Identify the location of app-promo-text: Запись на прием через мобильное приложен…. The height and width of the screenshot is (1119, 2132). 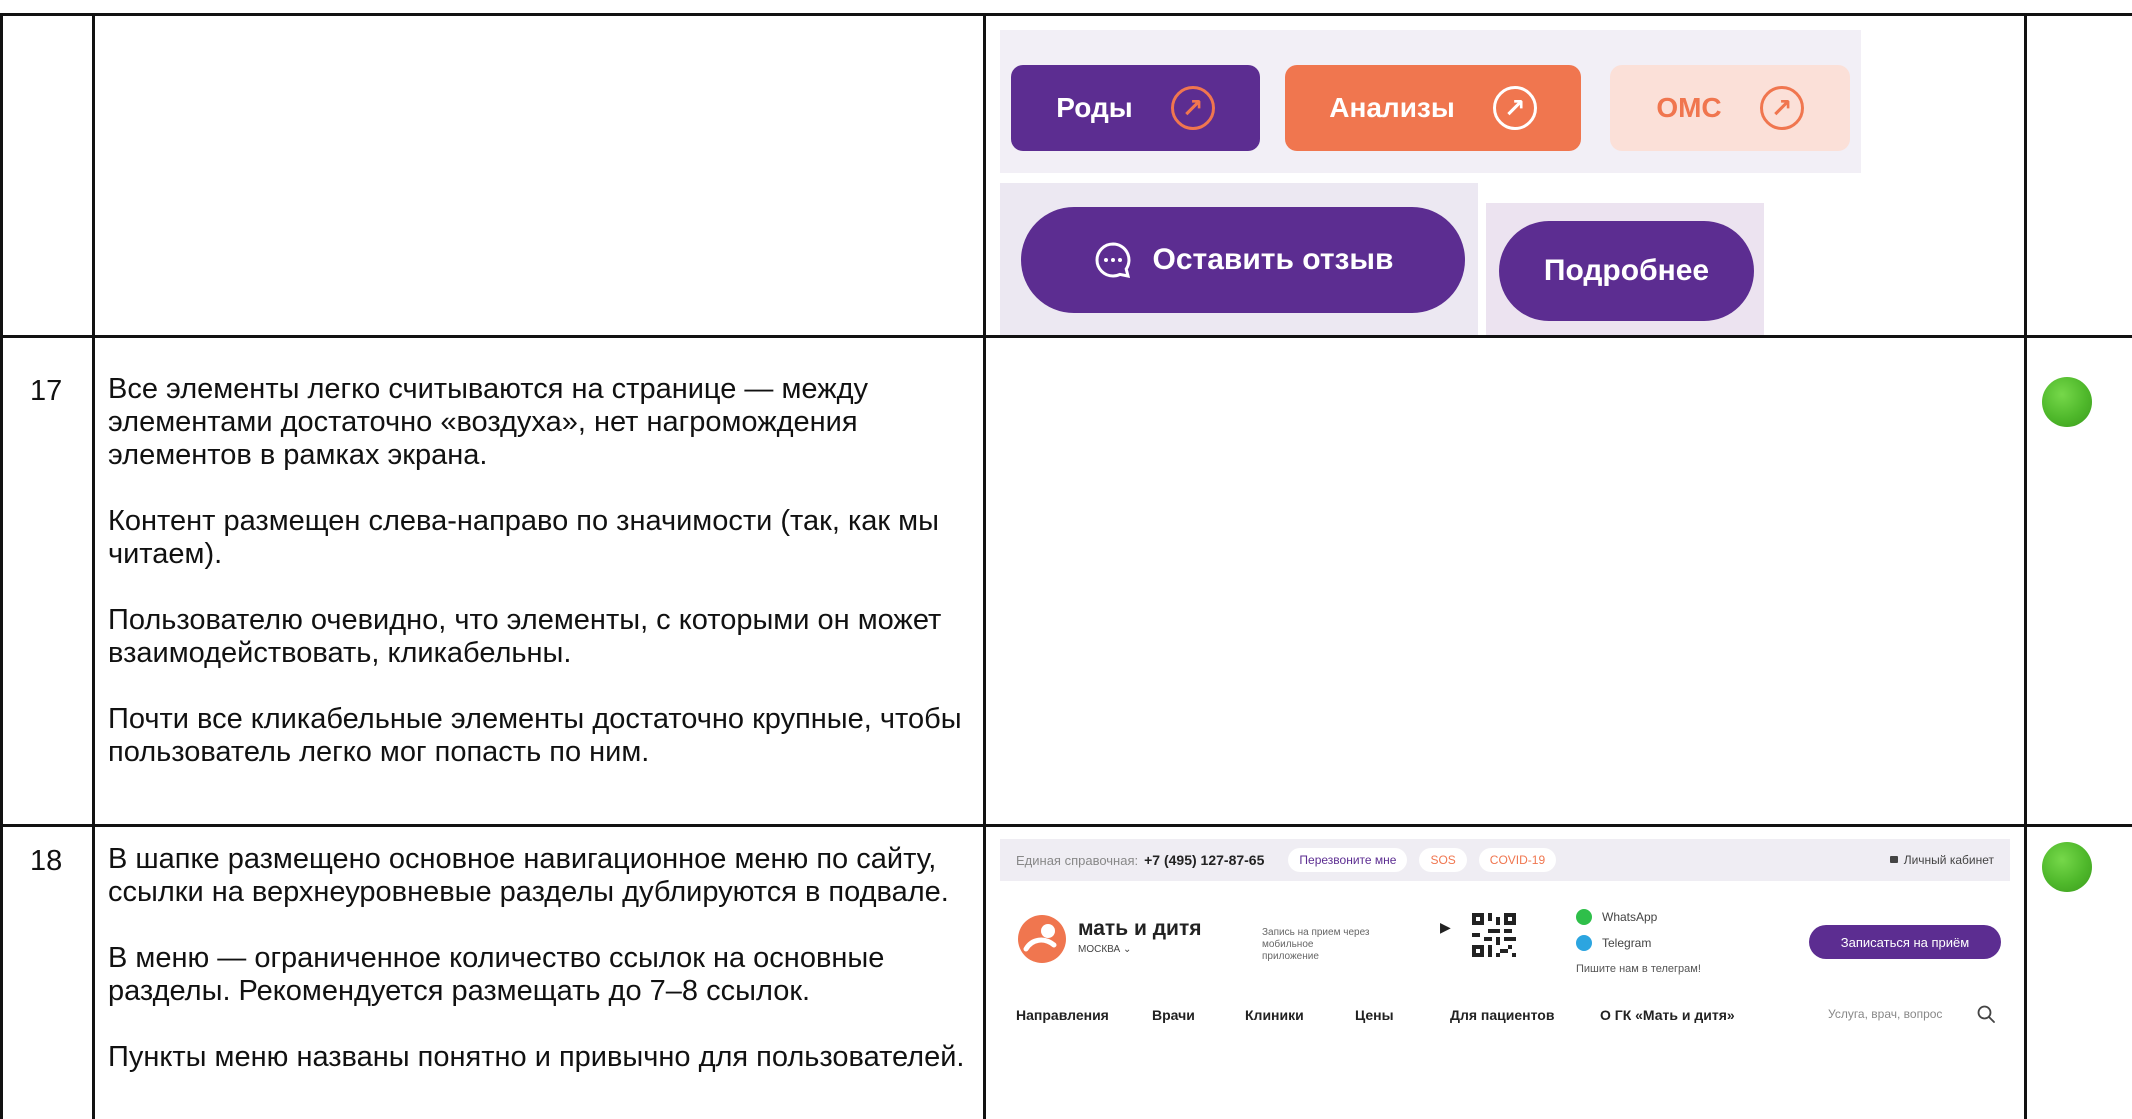
(1316, 944).